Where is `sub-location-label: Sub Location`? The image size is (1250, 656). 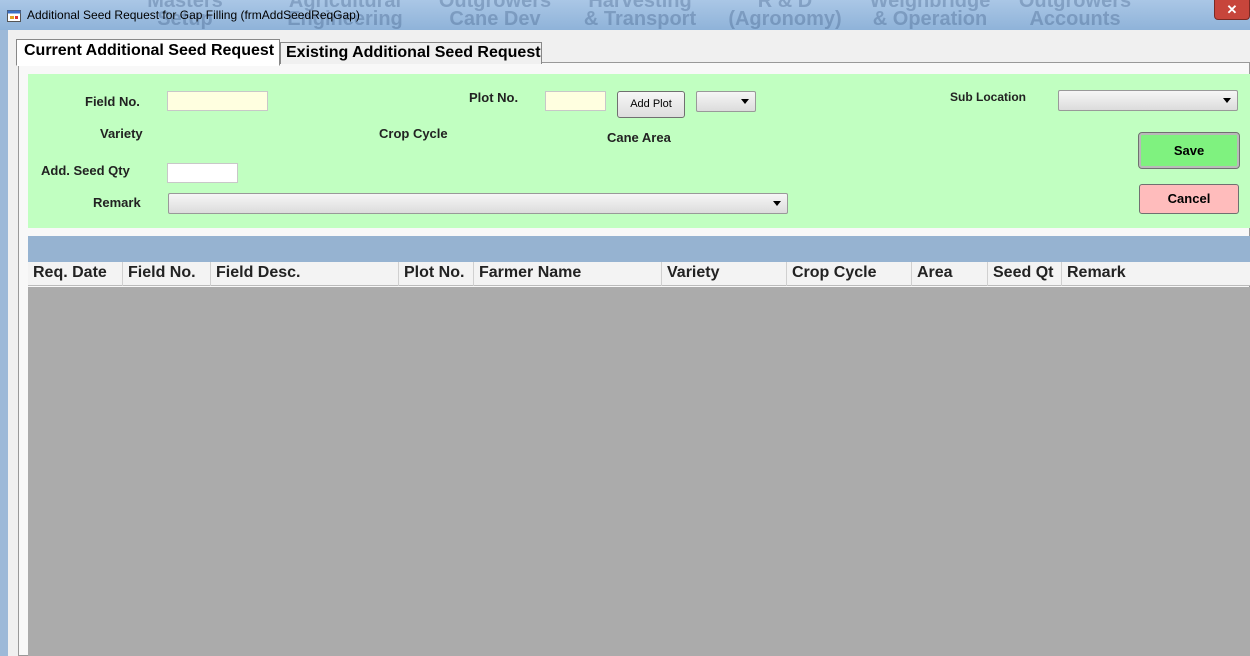
sub-location-label: Sub Location is located at coordinates (988, 97).